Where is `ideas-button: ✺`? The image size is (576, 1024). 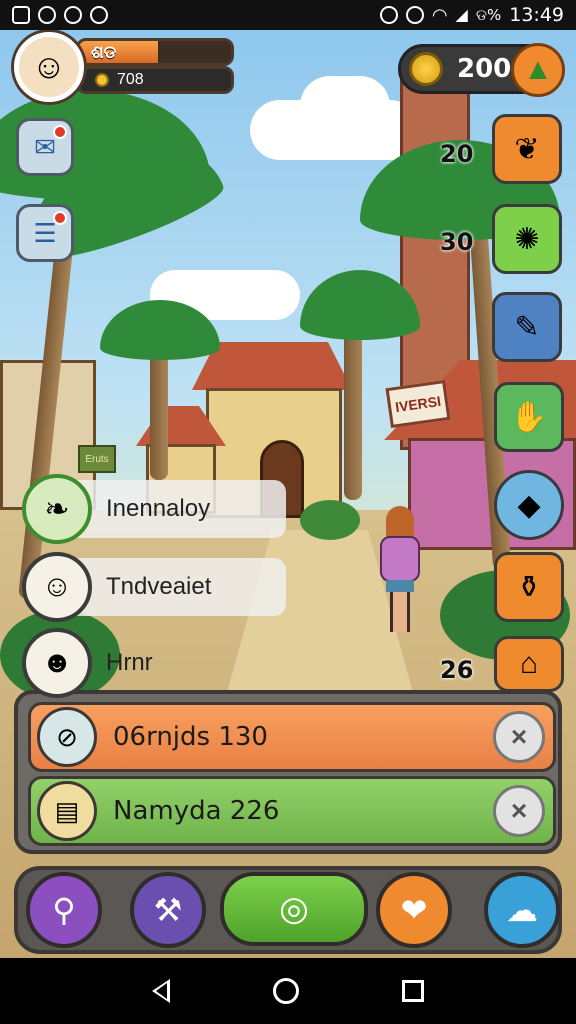
ideas-button: ✺ is located at coordinates (527, 239).